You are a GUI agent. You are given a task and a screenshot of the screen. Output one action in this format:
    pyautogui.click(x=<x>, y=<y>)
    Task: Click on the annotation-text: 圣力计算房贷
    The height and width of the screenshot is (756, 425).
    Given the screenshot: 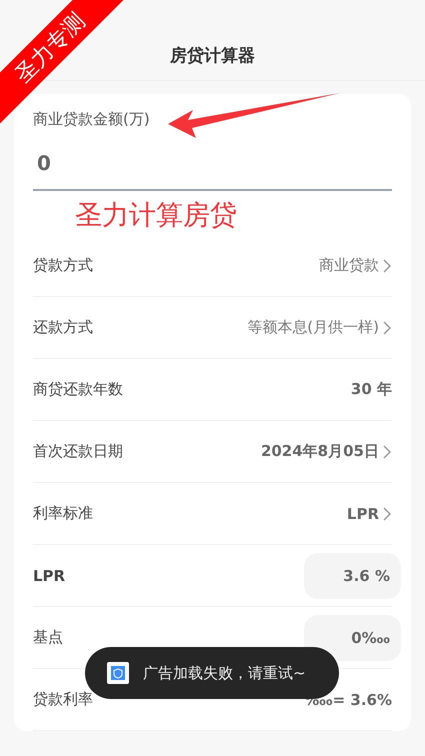 What is the action you would take?
    pyautogui.click(x=156, y=216)
    